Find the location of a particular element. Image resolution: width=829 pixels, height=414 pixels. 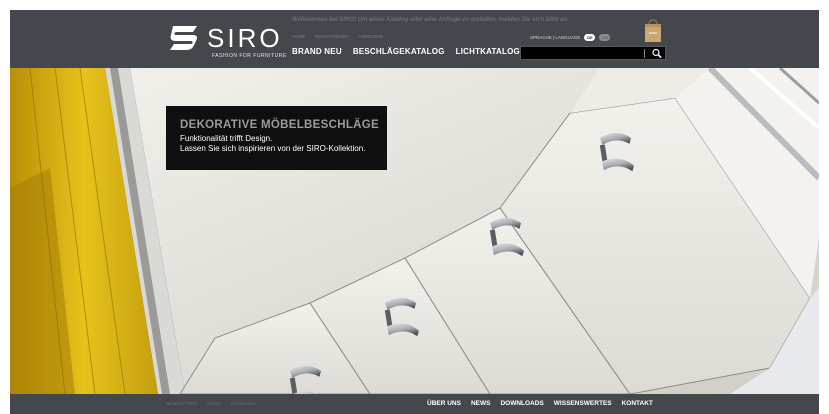

shopping-bag-icon is located at coordinates (653, 31).